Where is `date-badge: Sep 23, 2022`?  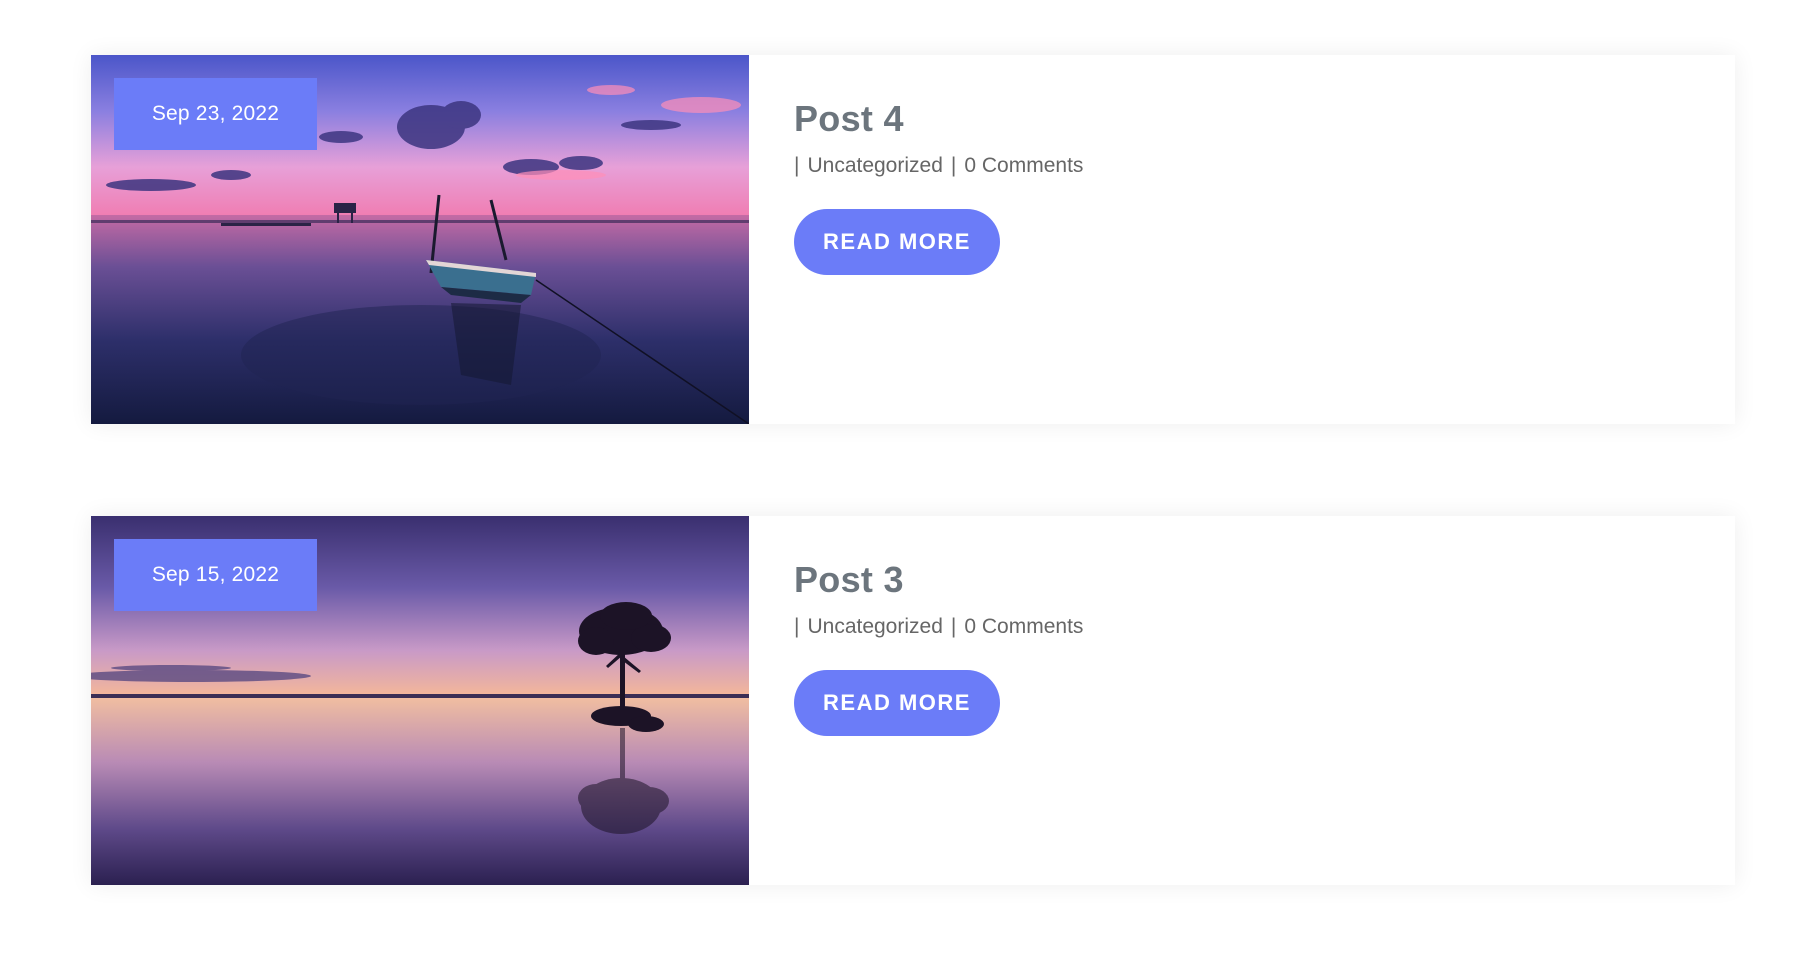
date-badge: Sep 23, 2022 is located at coordinates (215, 114).